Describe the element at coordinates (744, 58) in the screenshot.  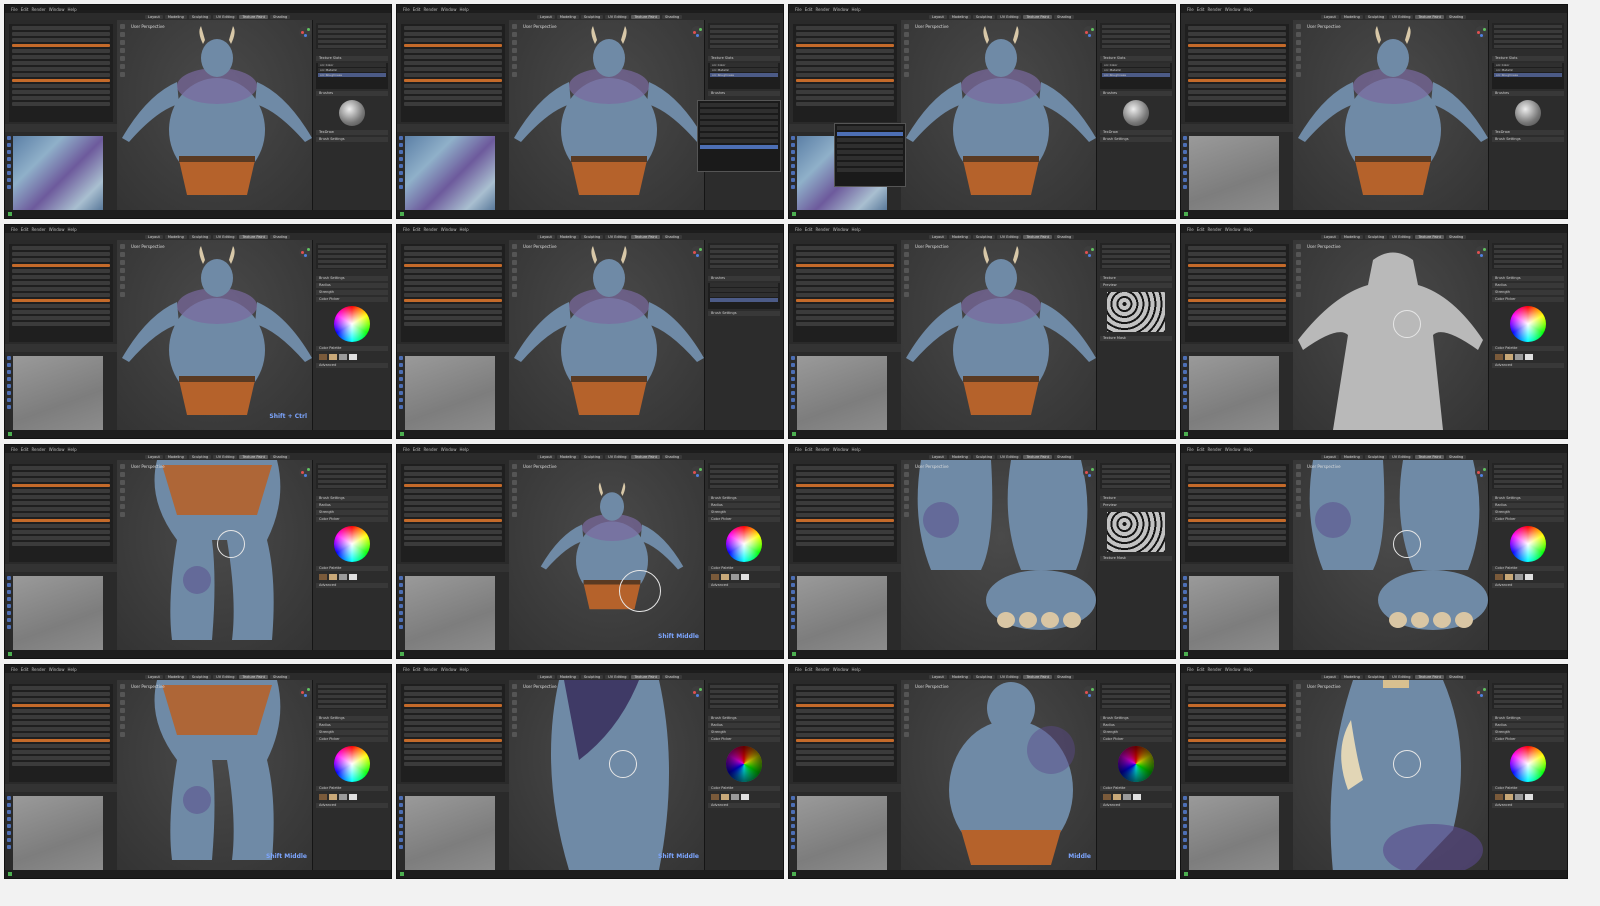
I see `texture-slots-header: Texture Slots` at that location.